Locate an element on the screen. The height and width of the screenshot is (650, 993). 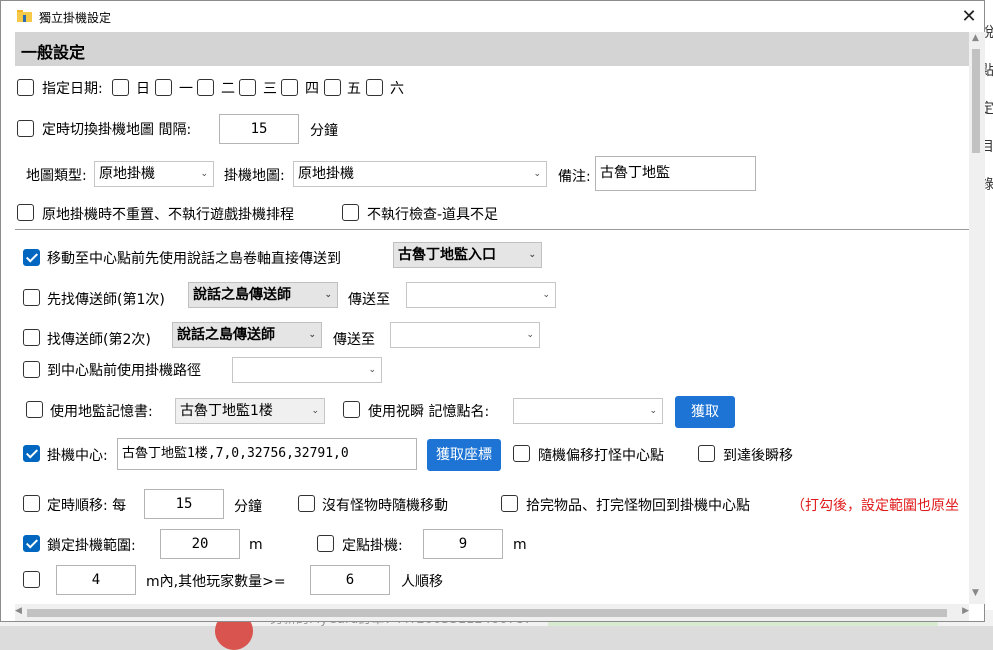
lock-range-unit: m is located at coordinates (256, 545).